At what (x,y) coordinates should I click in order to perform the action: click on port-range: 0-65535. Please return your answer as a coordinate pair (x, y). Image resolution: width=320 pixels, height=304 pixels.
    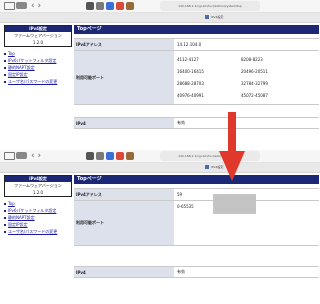
    Looking at the image, I should click on (185, 206).